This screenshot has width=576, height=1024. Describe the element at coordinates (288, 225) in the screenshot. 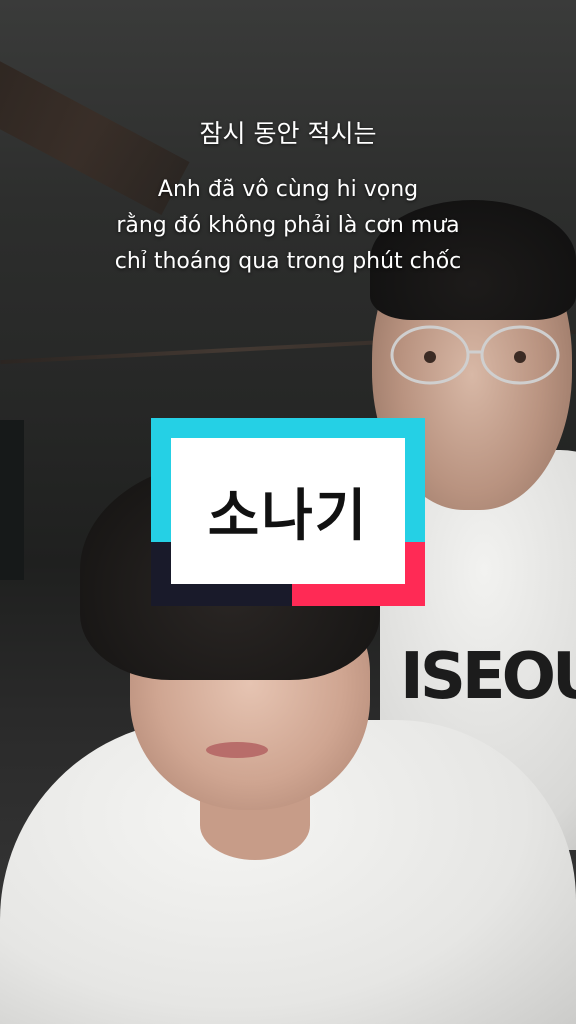

I see `lyric-vietnamese-line-2: rằng đó không phải là cơn mưa` at that location.